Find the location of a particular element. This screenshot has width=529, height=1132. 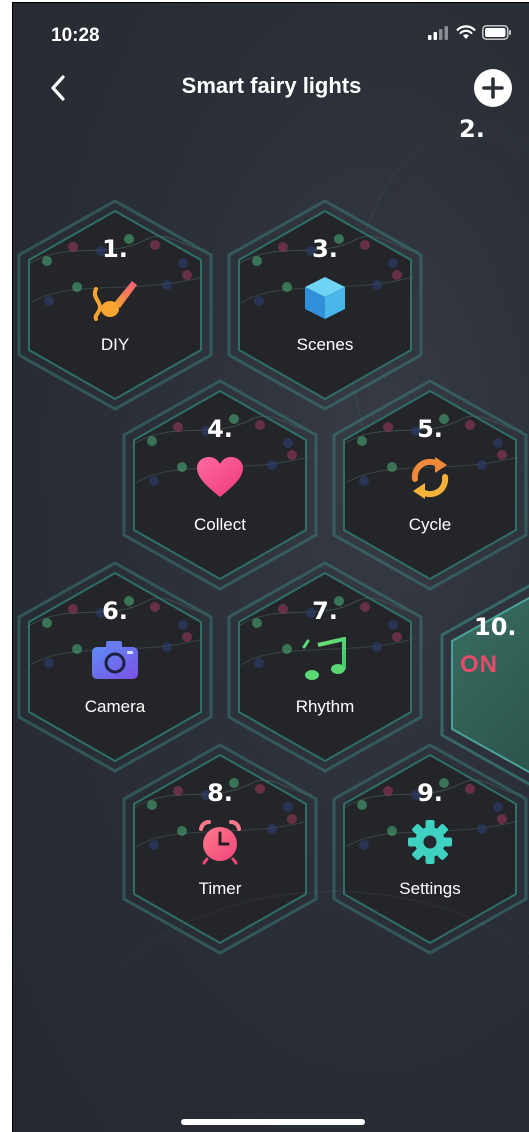

tile-content: 6. Camera is located at coordinates (115, 667).